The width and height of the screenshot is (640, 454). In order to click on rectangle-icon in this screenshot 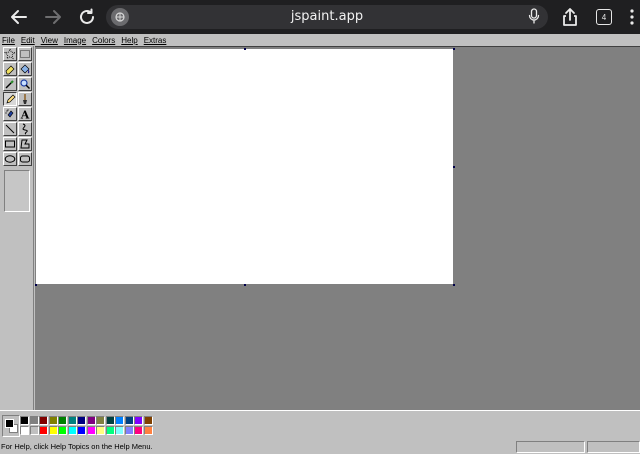, I will do `click(10, 144)`.